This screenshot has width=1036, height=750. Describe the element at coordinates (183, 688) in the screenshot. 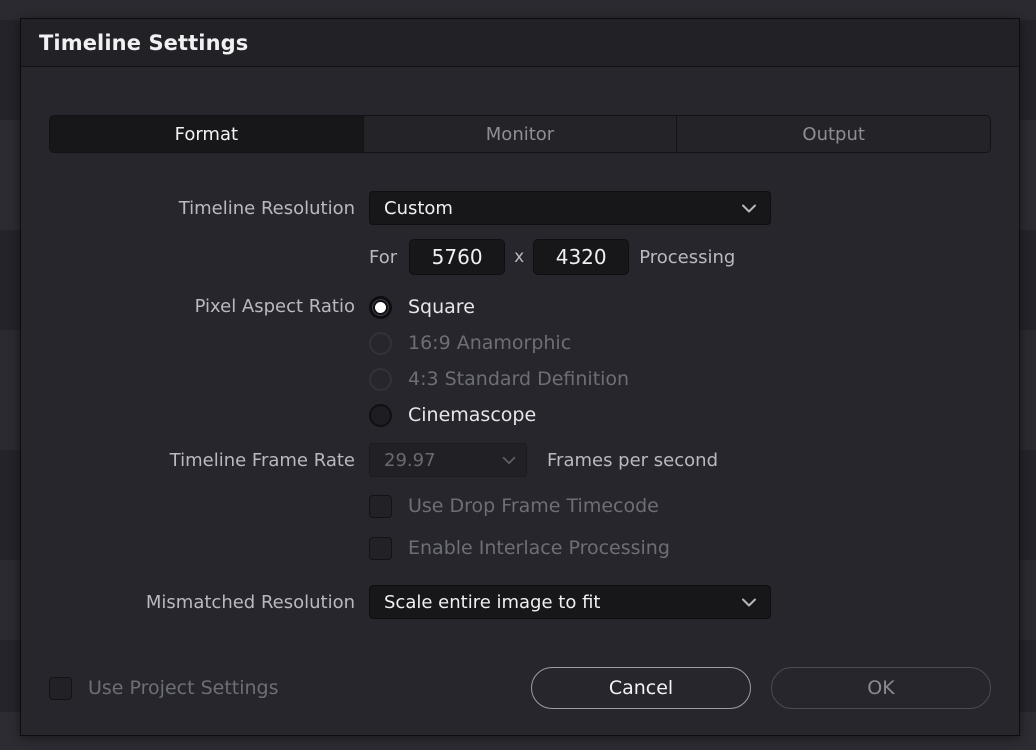

I see `checkbox-use-project-settings-label: Use Project Settings` at that location.